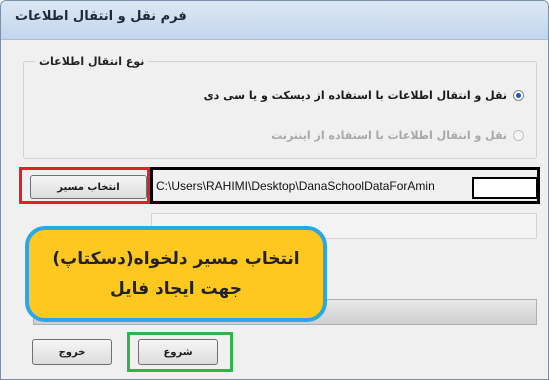  What do you see at coordinates (176, 289) in the screenshot?
I see `callout-line-2: جهت ایجاد فایل` at bounding box center [176, 289].